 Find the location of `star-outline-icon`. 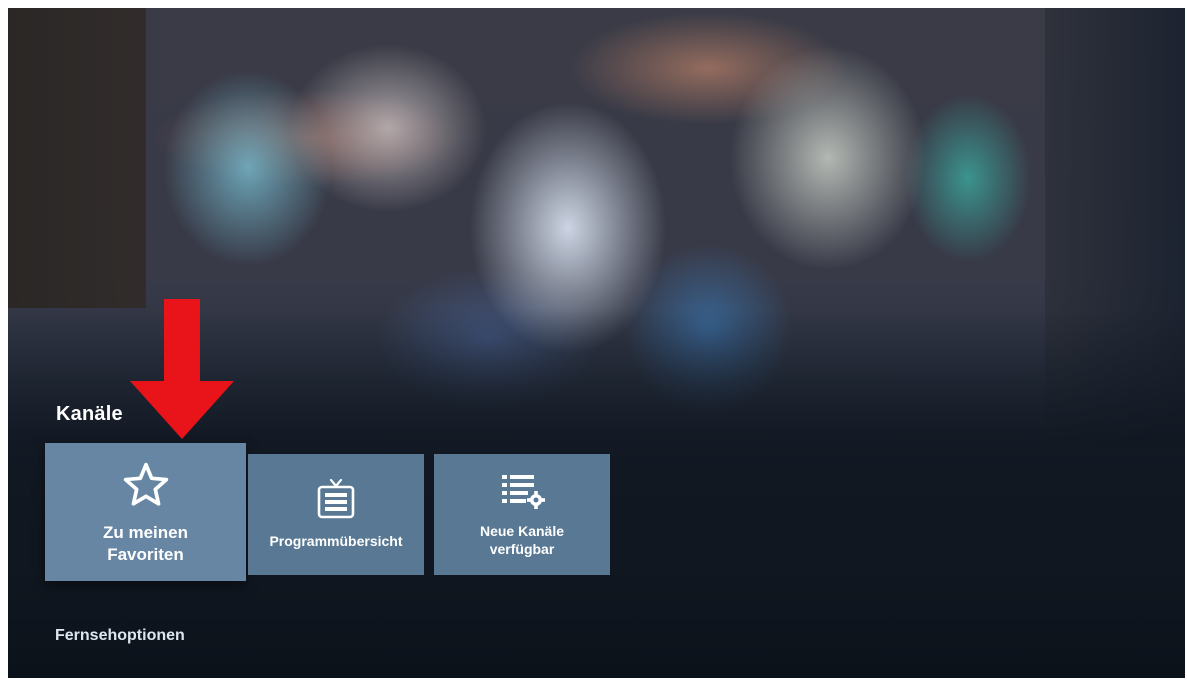

star-outline-icon is located at coordinates (146, 487).